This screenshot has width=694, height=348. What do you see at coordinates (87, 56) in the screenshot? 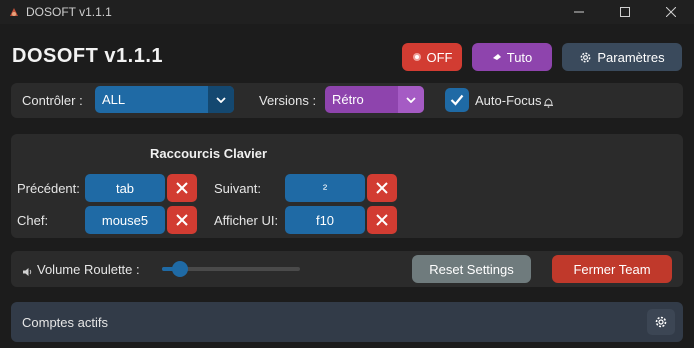
I see `app-title: DOSOFT v1.1.1` at bounding box center [87, 56].